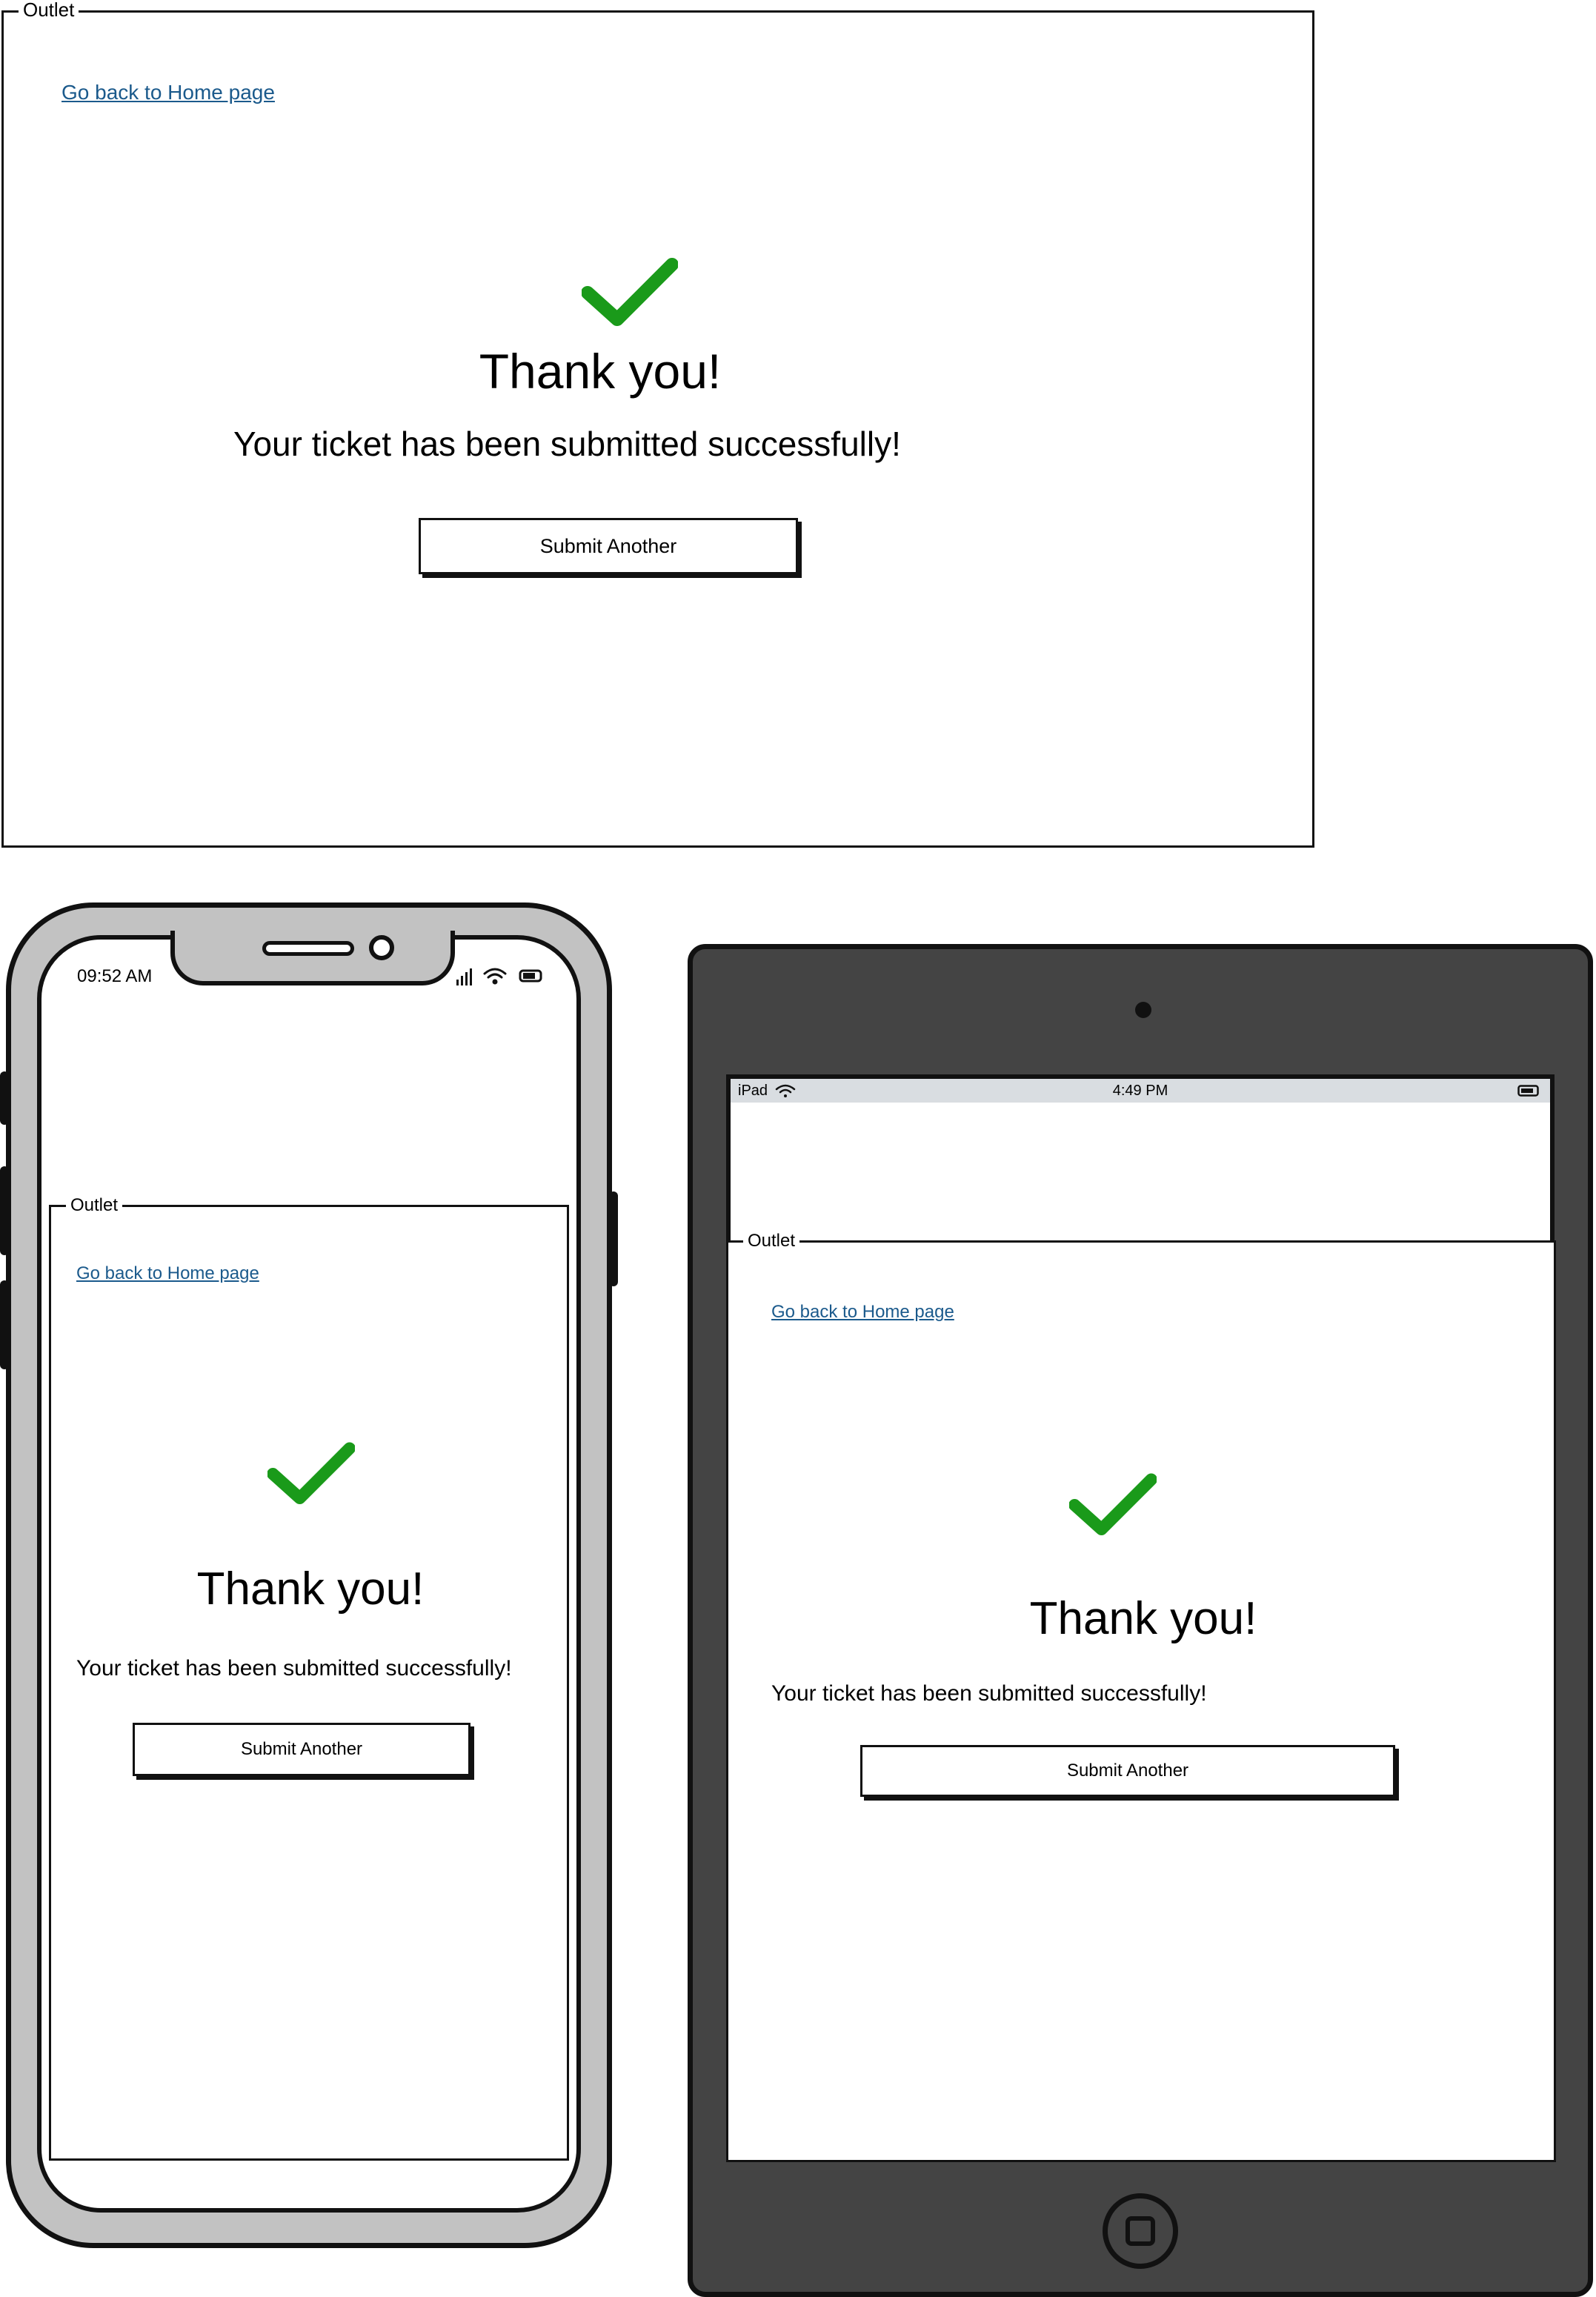  I want to click on status-time: 09:52 AM, so click(115, 976).